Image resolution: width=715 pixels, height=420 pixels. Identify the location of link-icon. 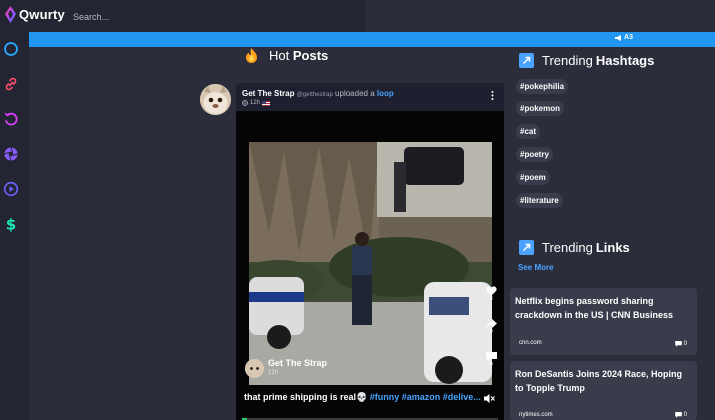
(11, 84).